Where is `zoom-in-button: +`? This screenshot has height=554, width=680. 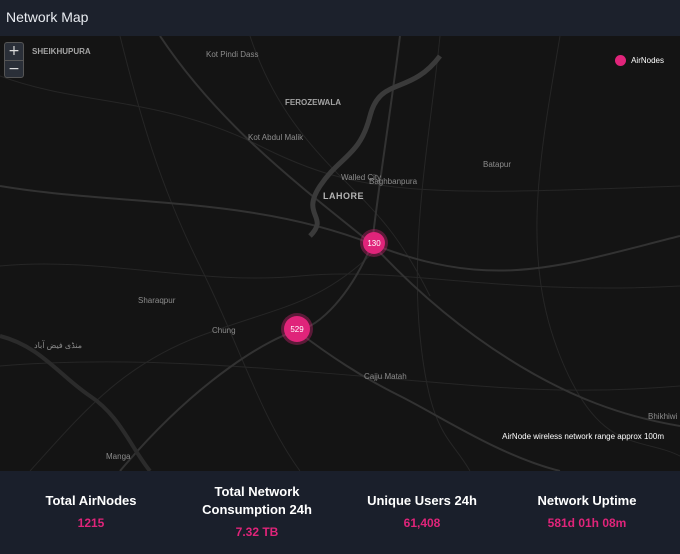
zoom-in-button: + is located at coordinates (14, 51).